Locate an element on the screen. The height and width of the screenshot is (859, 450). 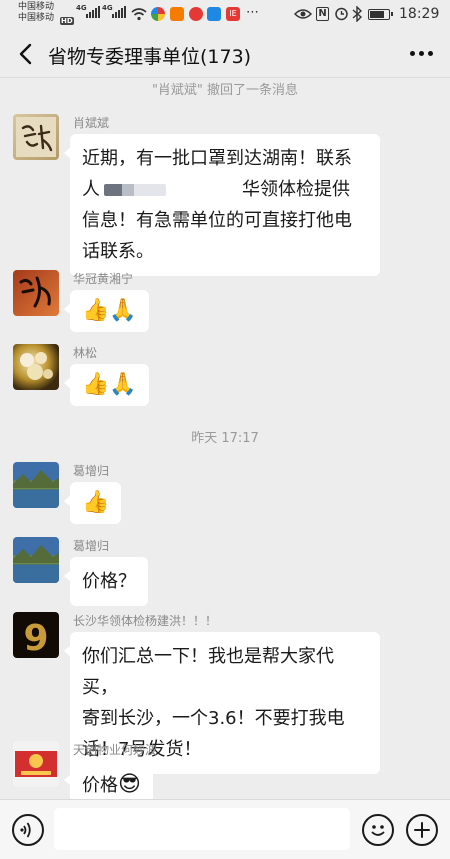
message-bubble: 👍 is located at coordinates (92, 503).